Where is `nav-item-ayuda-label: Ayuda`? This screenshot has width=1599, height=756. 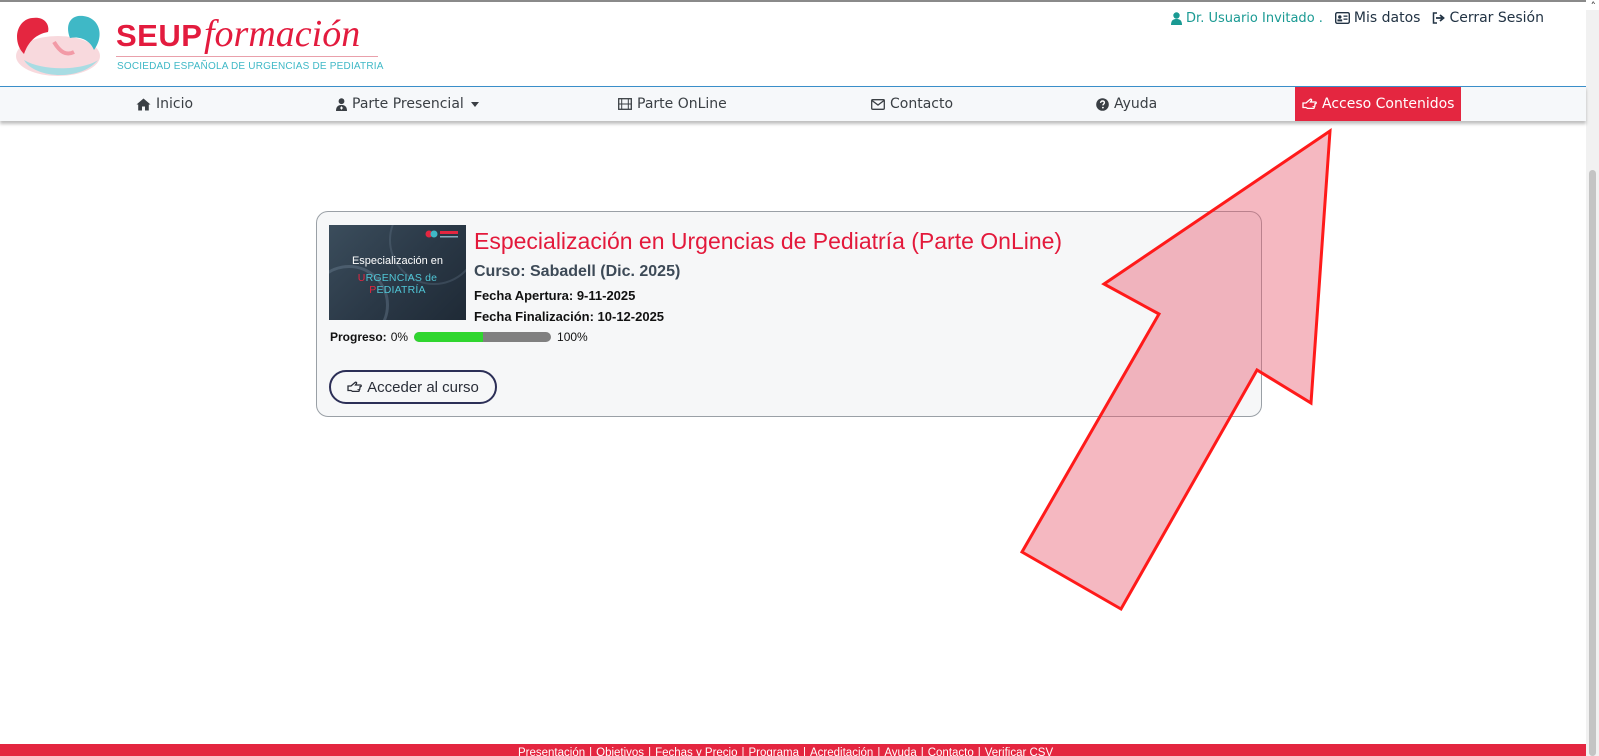
nav-item-ayuda-label: Ayuda is located at coordinates (1136, 104).